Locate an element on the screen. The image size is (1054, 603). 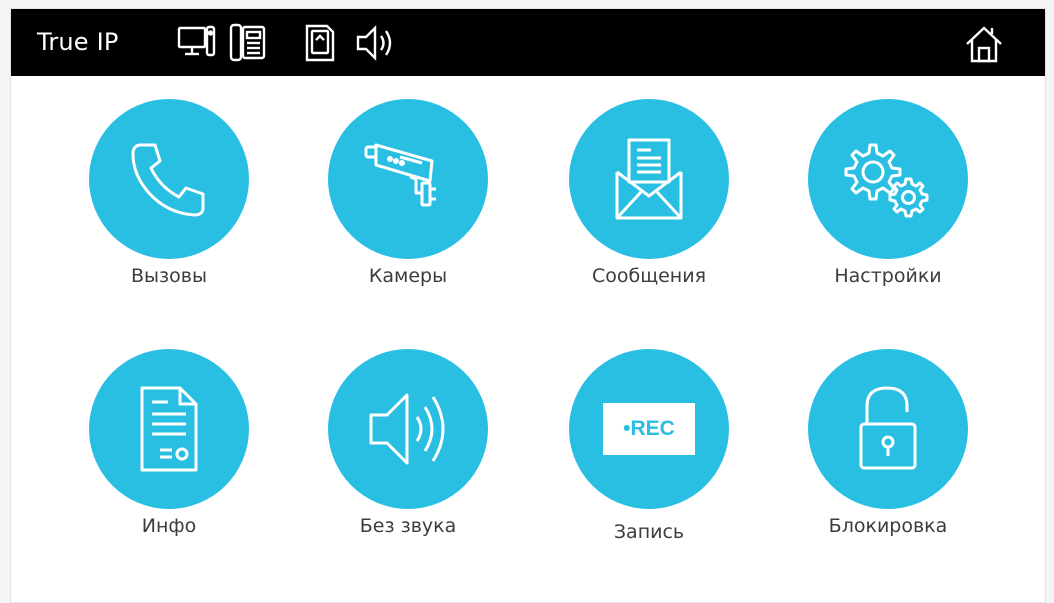
messages-button is located at coordinates (649, 179).